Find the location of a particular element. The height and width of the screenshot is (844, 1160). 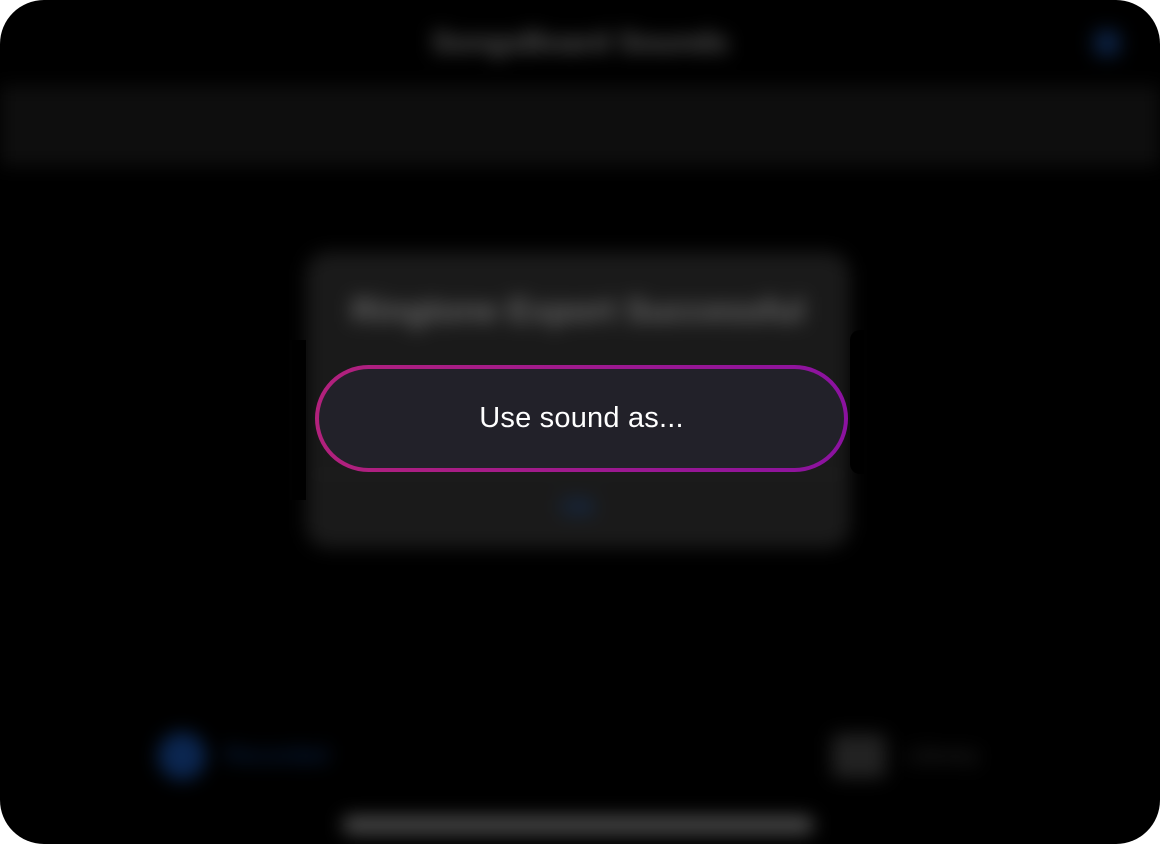

recorded-tab-icon is located at coordinates (182, 756).